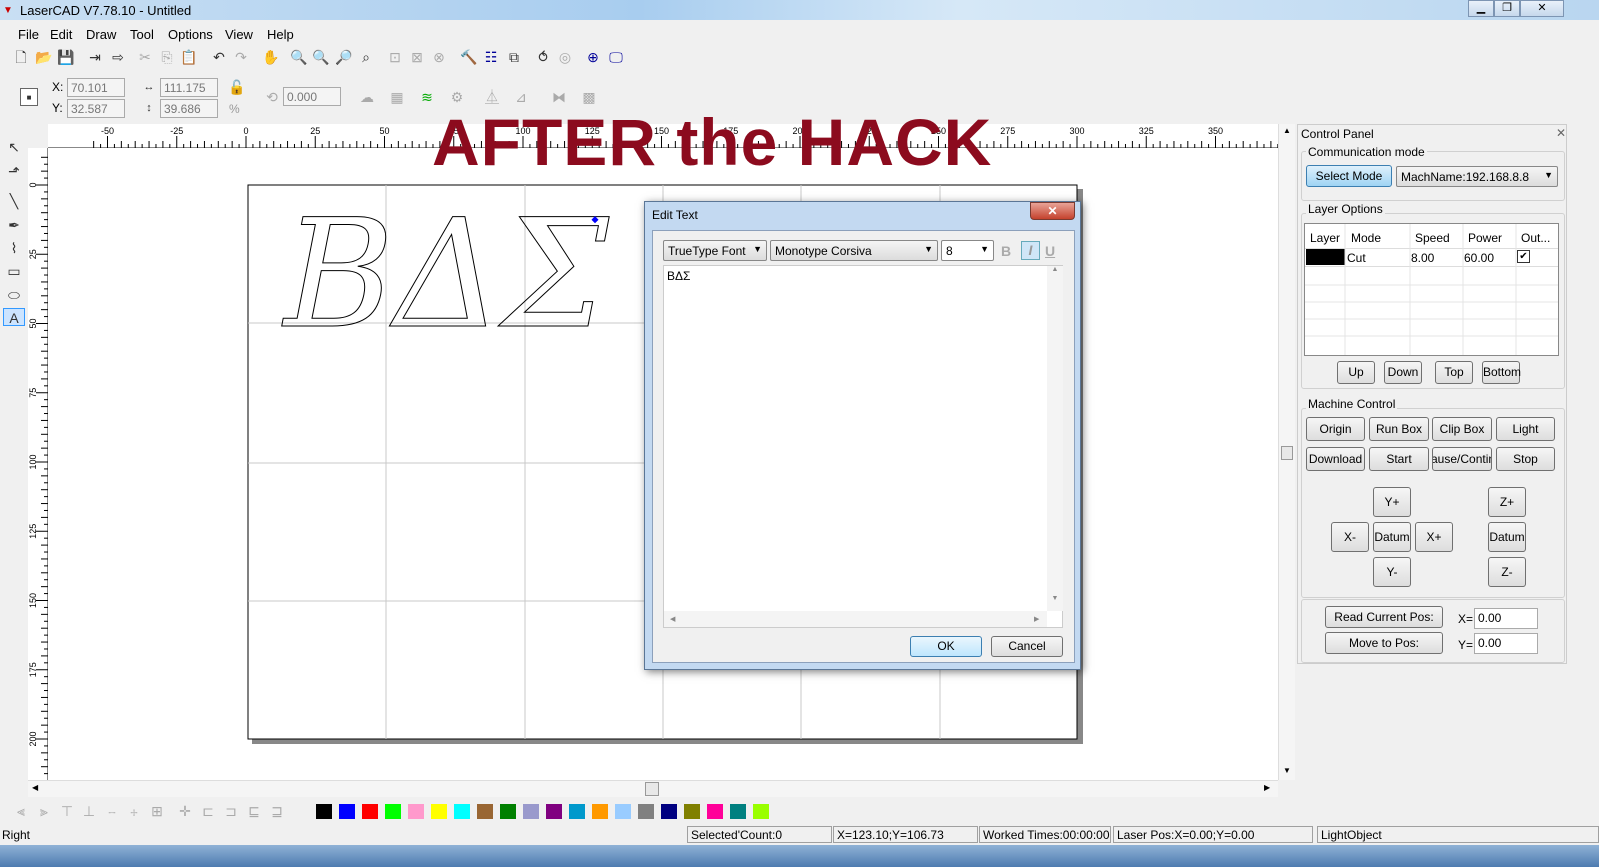 This screenshot has height=867, width=1599. What do you see at coordinates (96, 87) in the screenshot?
I see `x-field: 70.101` at bounding box center [96, 87].